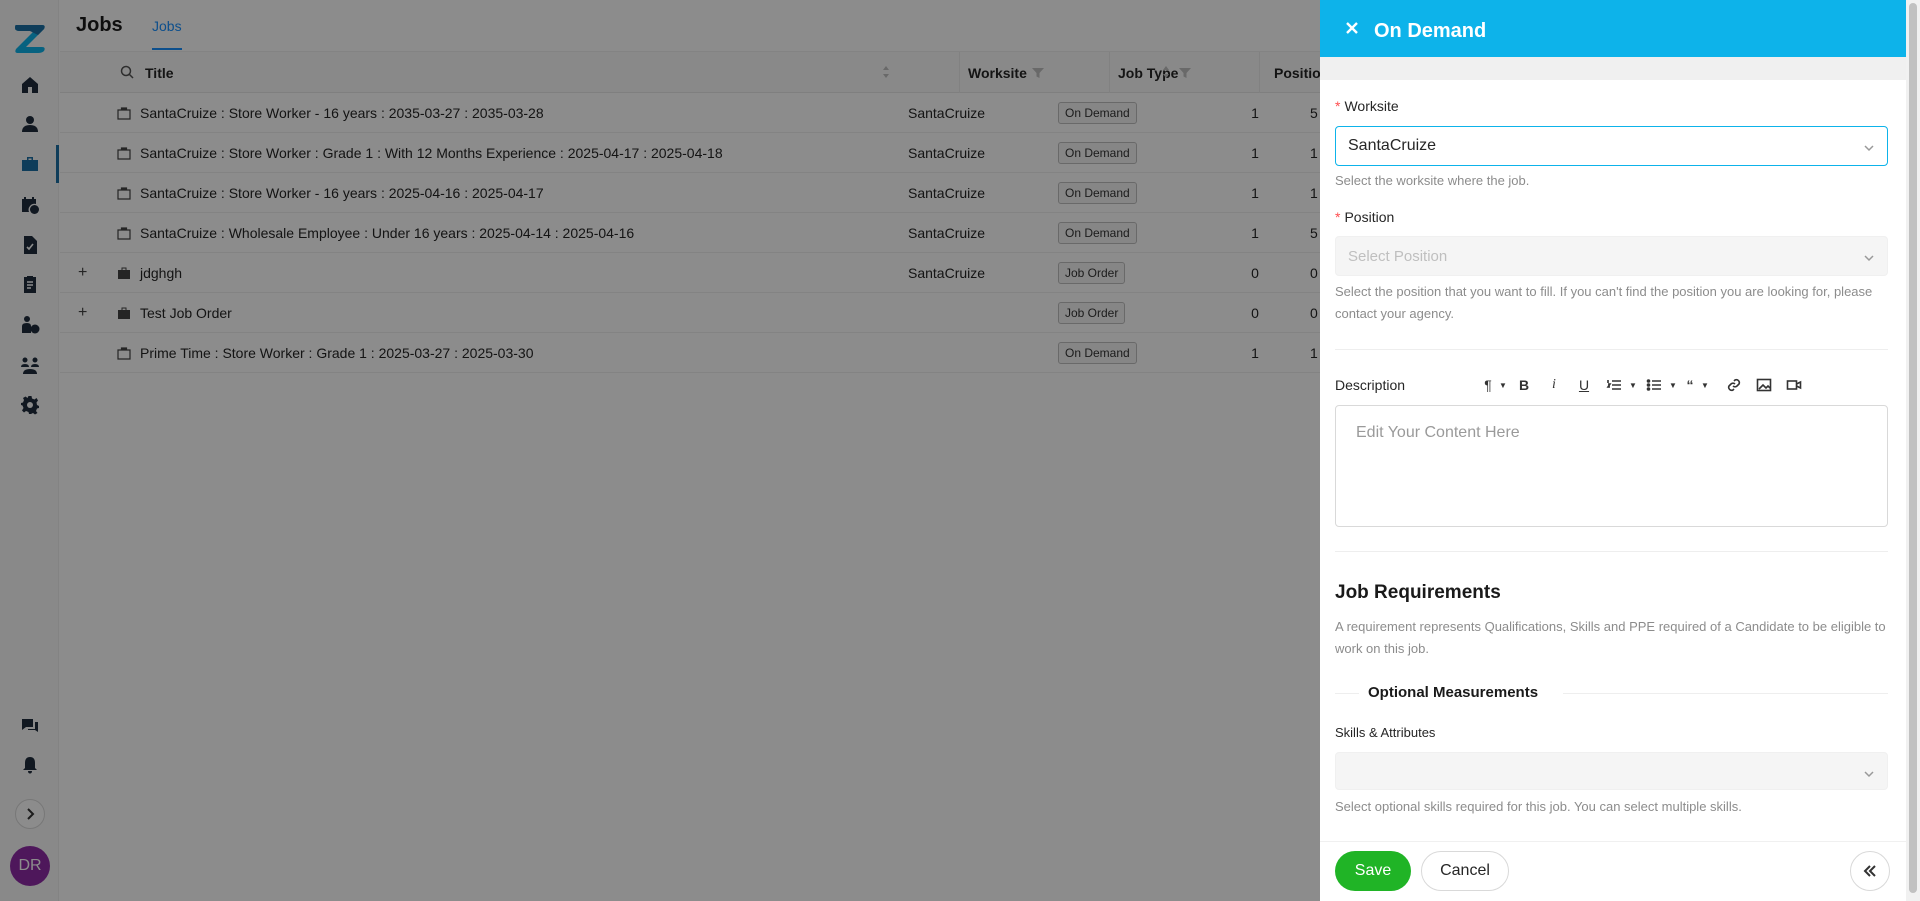  Describe the element at coordinates (1430, 31) in the screenshot. I see `drawer-title: On Demand` at that location.